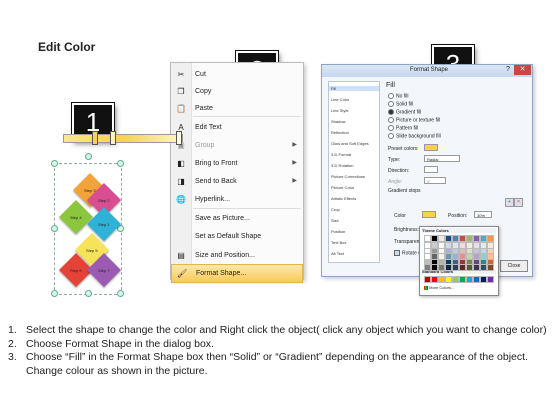 Image resolution: width=560 pixels, height=420 pixels. What do you see at coordinates (340, 110) in the screenshot?
I see `category-item: Line Style` at bounding box center [340, 110].